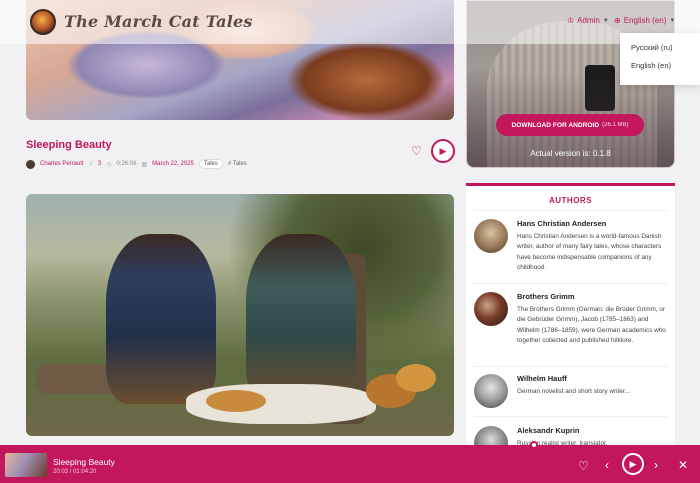 The image size is (700, 483). I want to click on author-name: Hans Christian Andersen, so click(561, 223).